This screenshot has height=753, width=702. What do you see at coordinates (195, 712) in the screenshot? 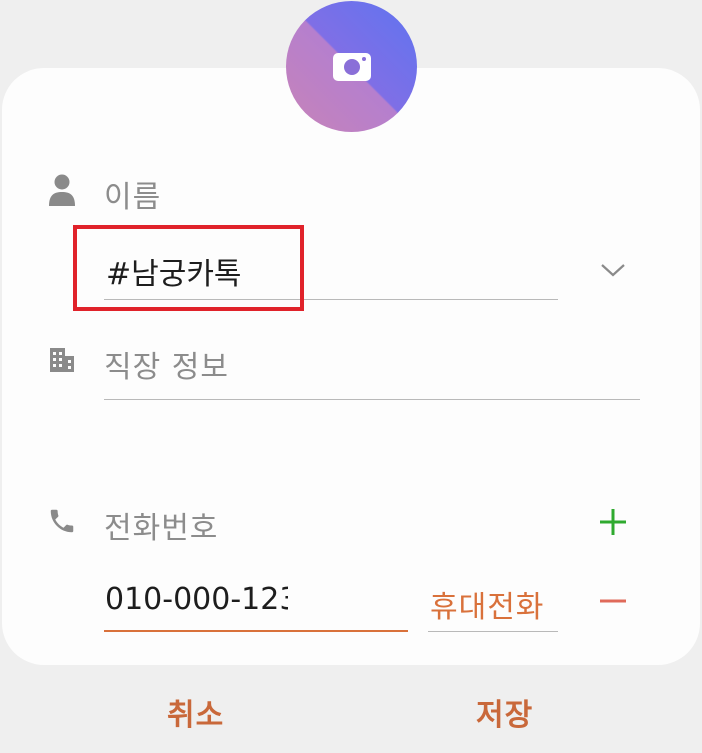
I see `cancel-button: 취소` at bounding box center [195, 712].